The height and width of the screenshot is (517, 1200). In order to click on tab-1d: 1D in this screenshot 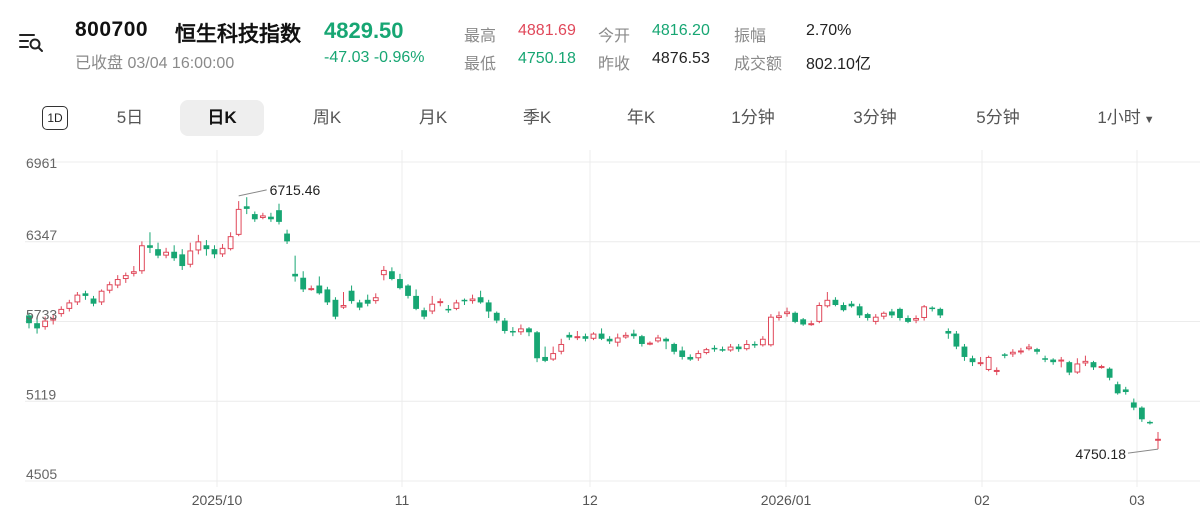, I will do `click(55, 118)`.